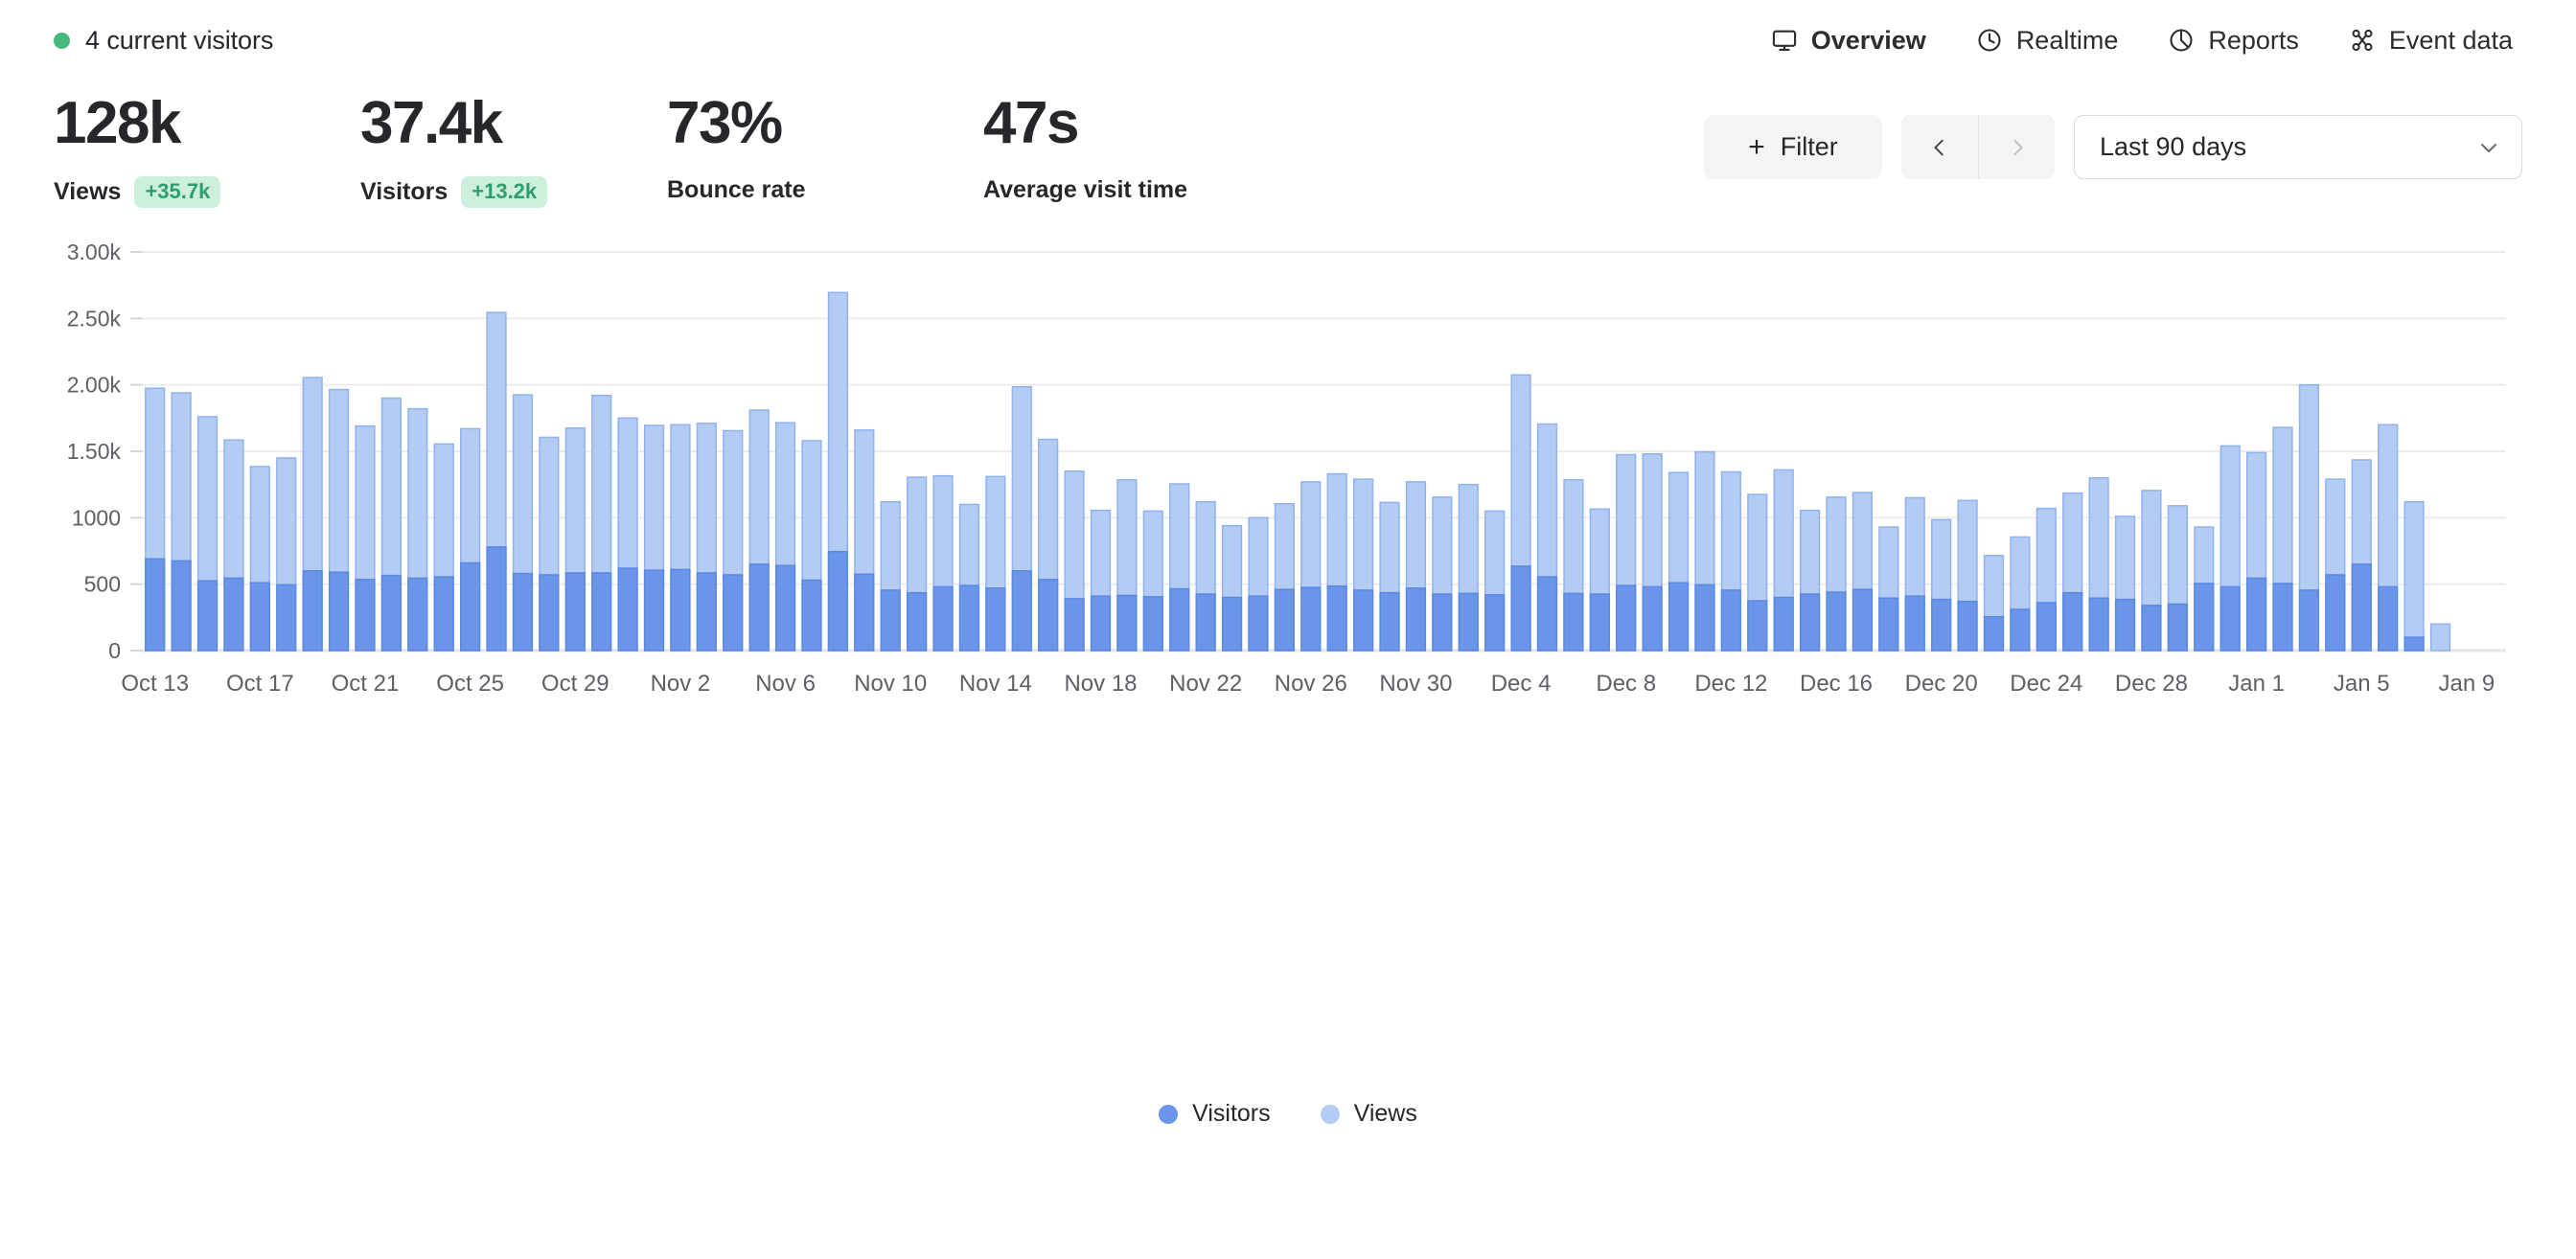  I want to click on tab-overview: Overview, so click(1848, 41).